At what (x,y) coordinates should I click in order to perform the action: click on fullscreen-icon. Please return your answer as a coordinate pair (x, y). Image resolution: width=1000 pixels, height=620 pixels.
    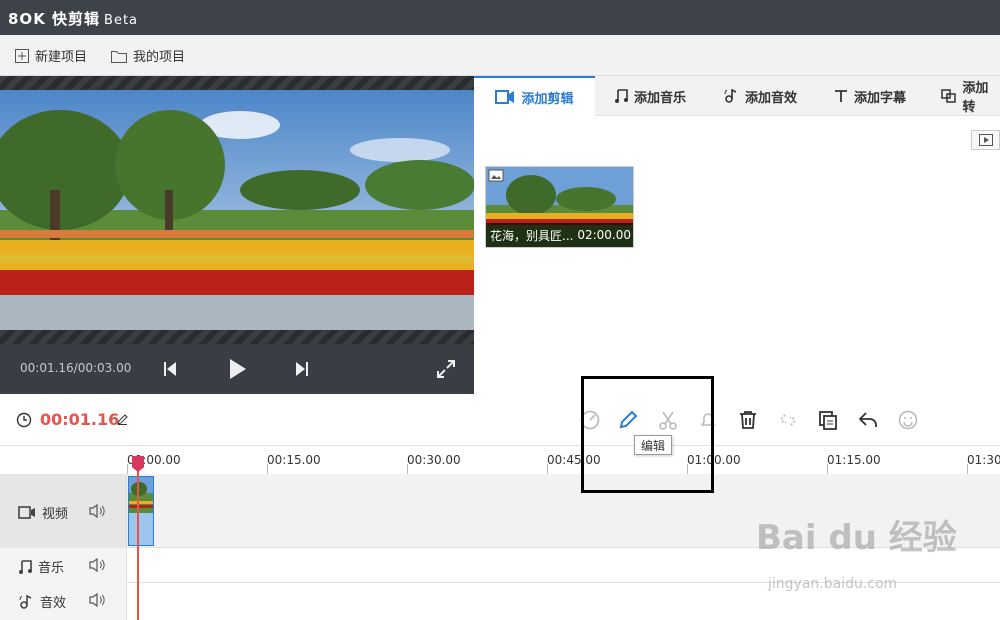
    Looking at the image, I should click on (446, 369).